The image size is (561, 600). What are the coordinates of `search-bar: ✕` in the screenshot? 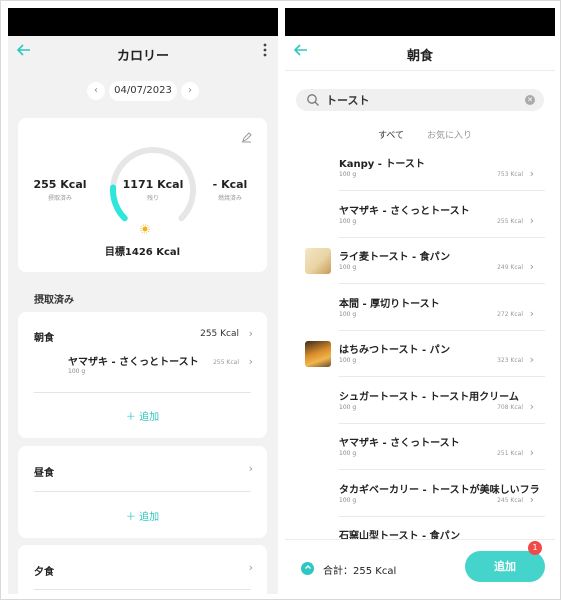 It's located at (420, 100).